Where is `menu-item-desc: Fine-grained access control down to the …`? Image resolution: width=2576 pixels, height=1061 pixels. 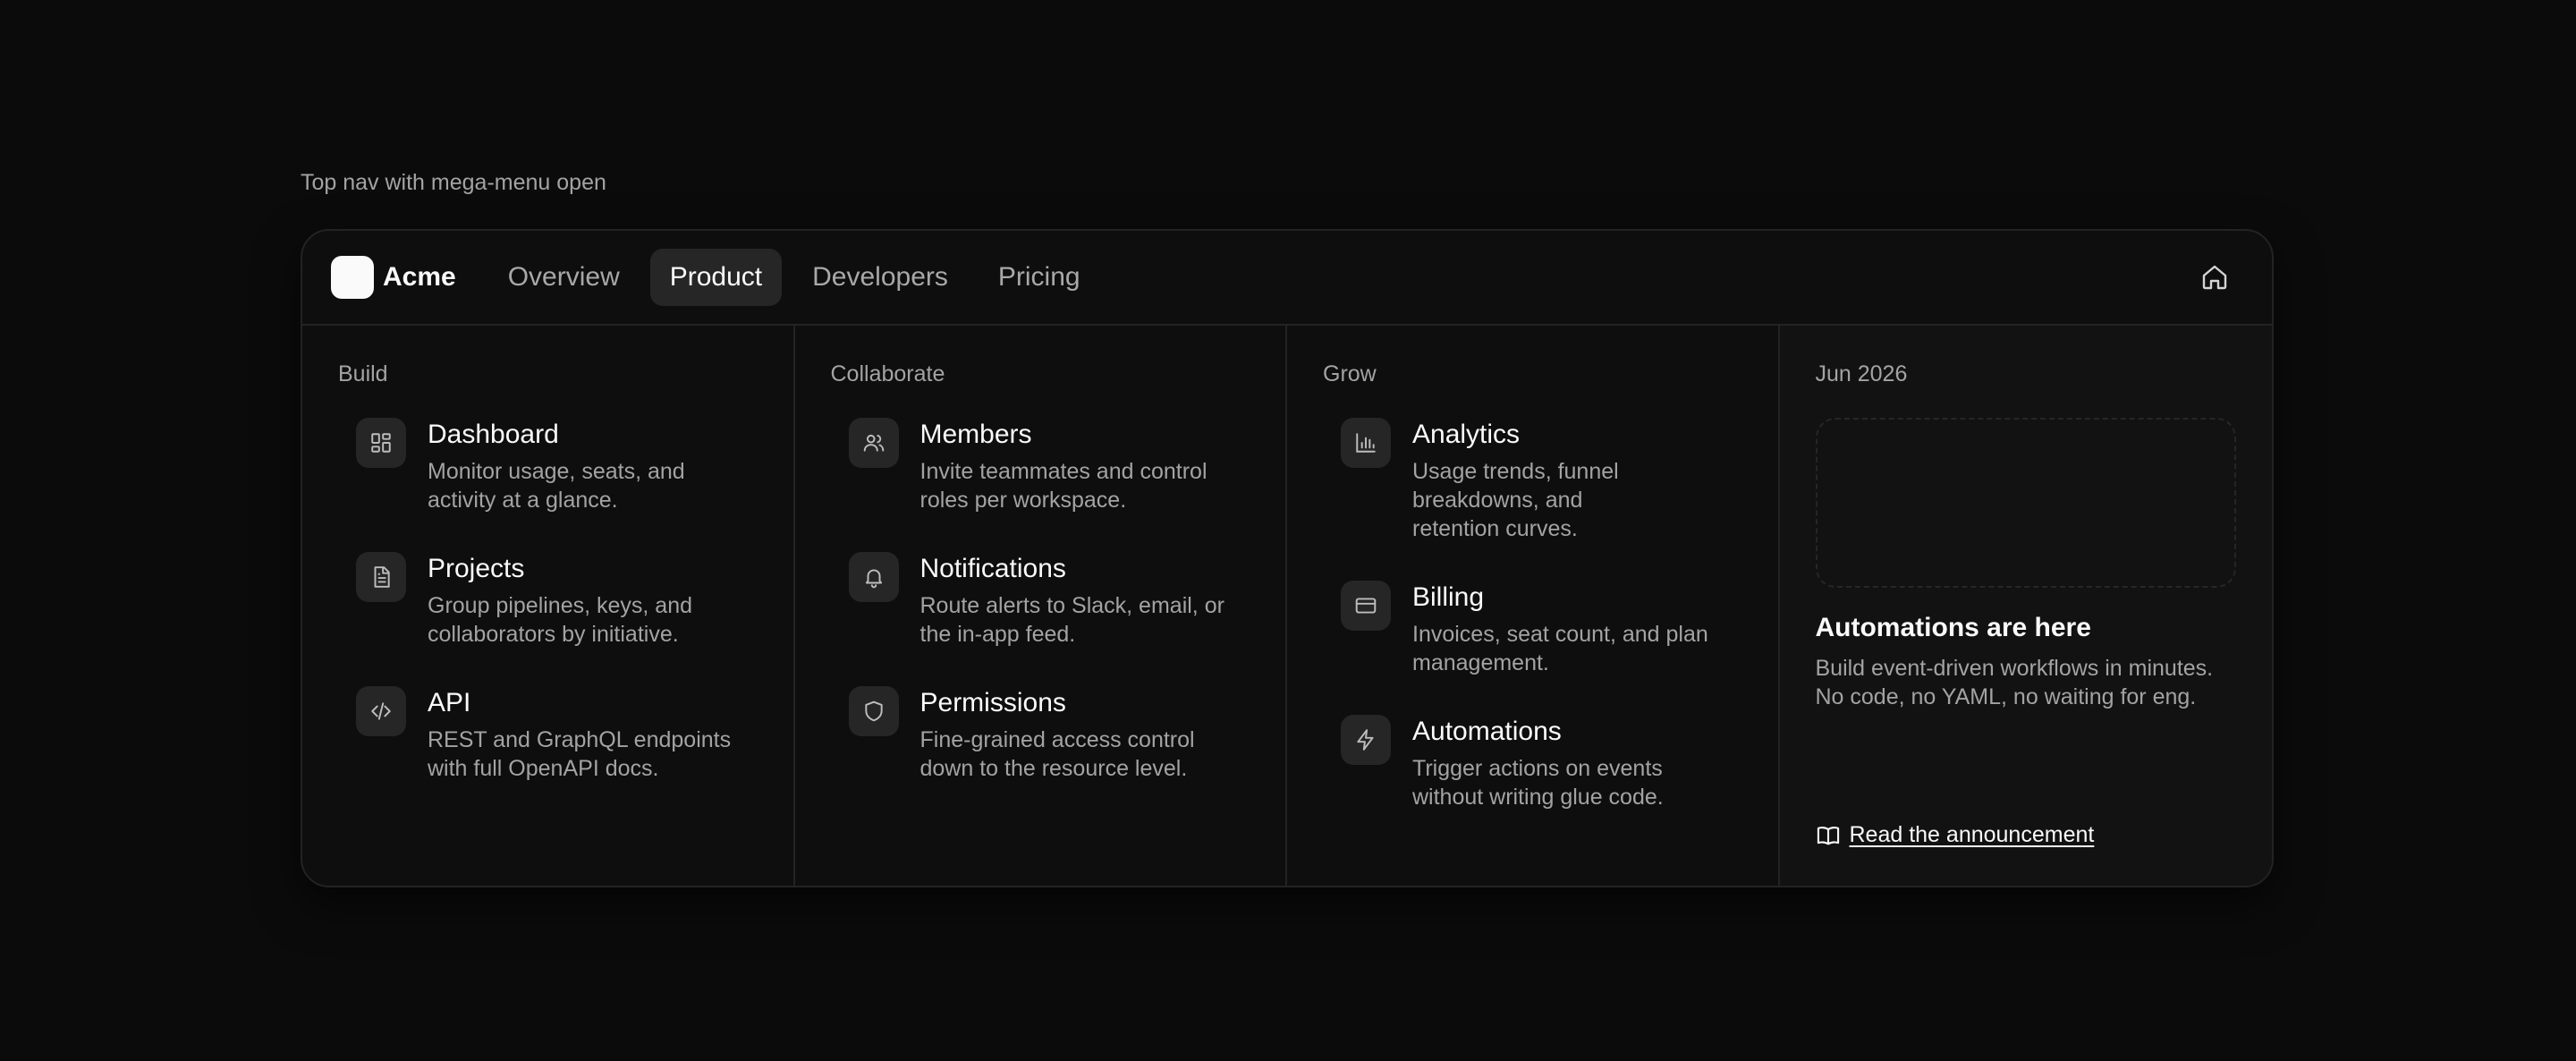
menu-item-desc: Fine-grained access control down to the … is located at coordinates (1057, 754).